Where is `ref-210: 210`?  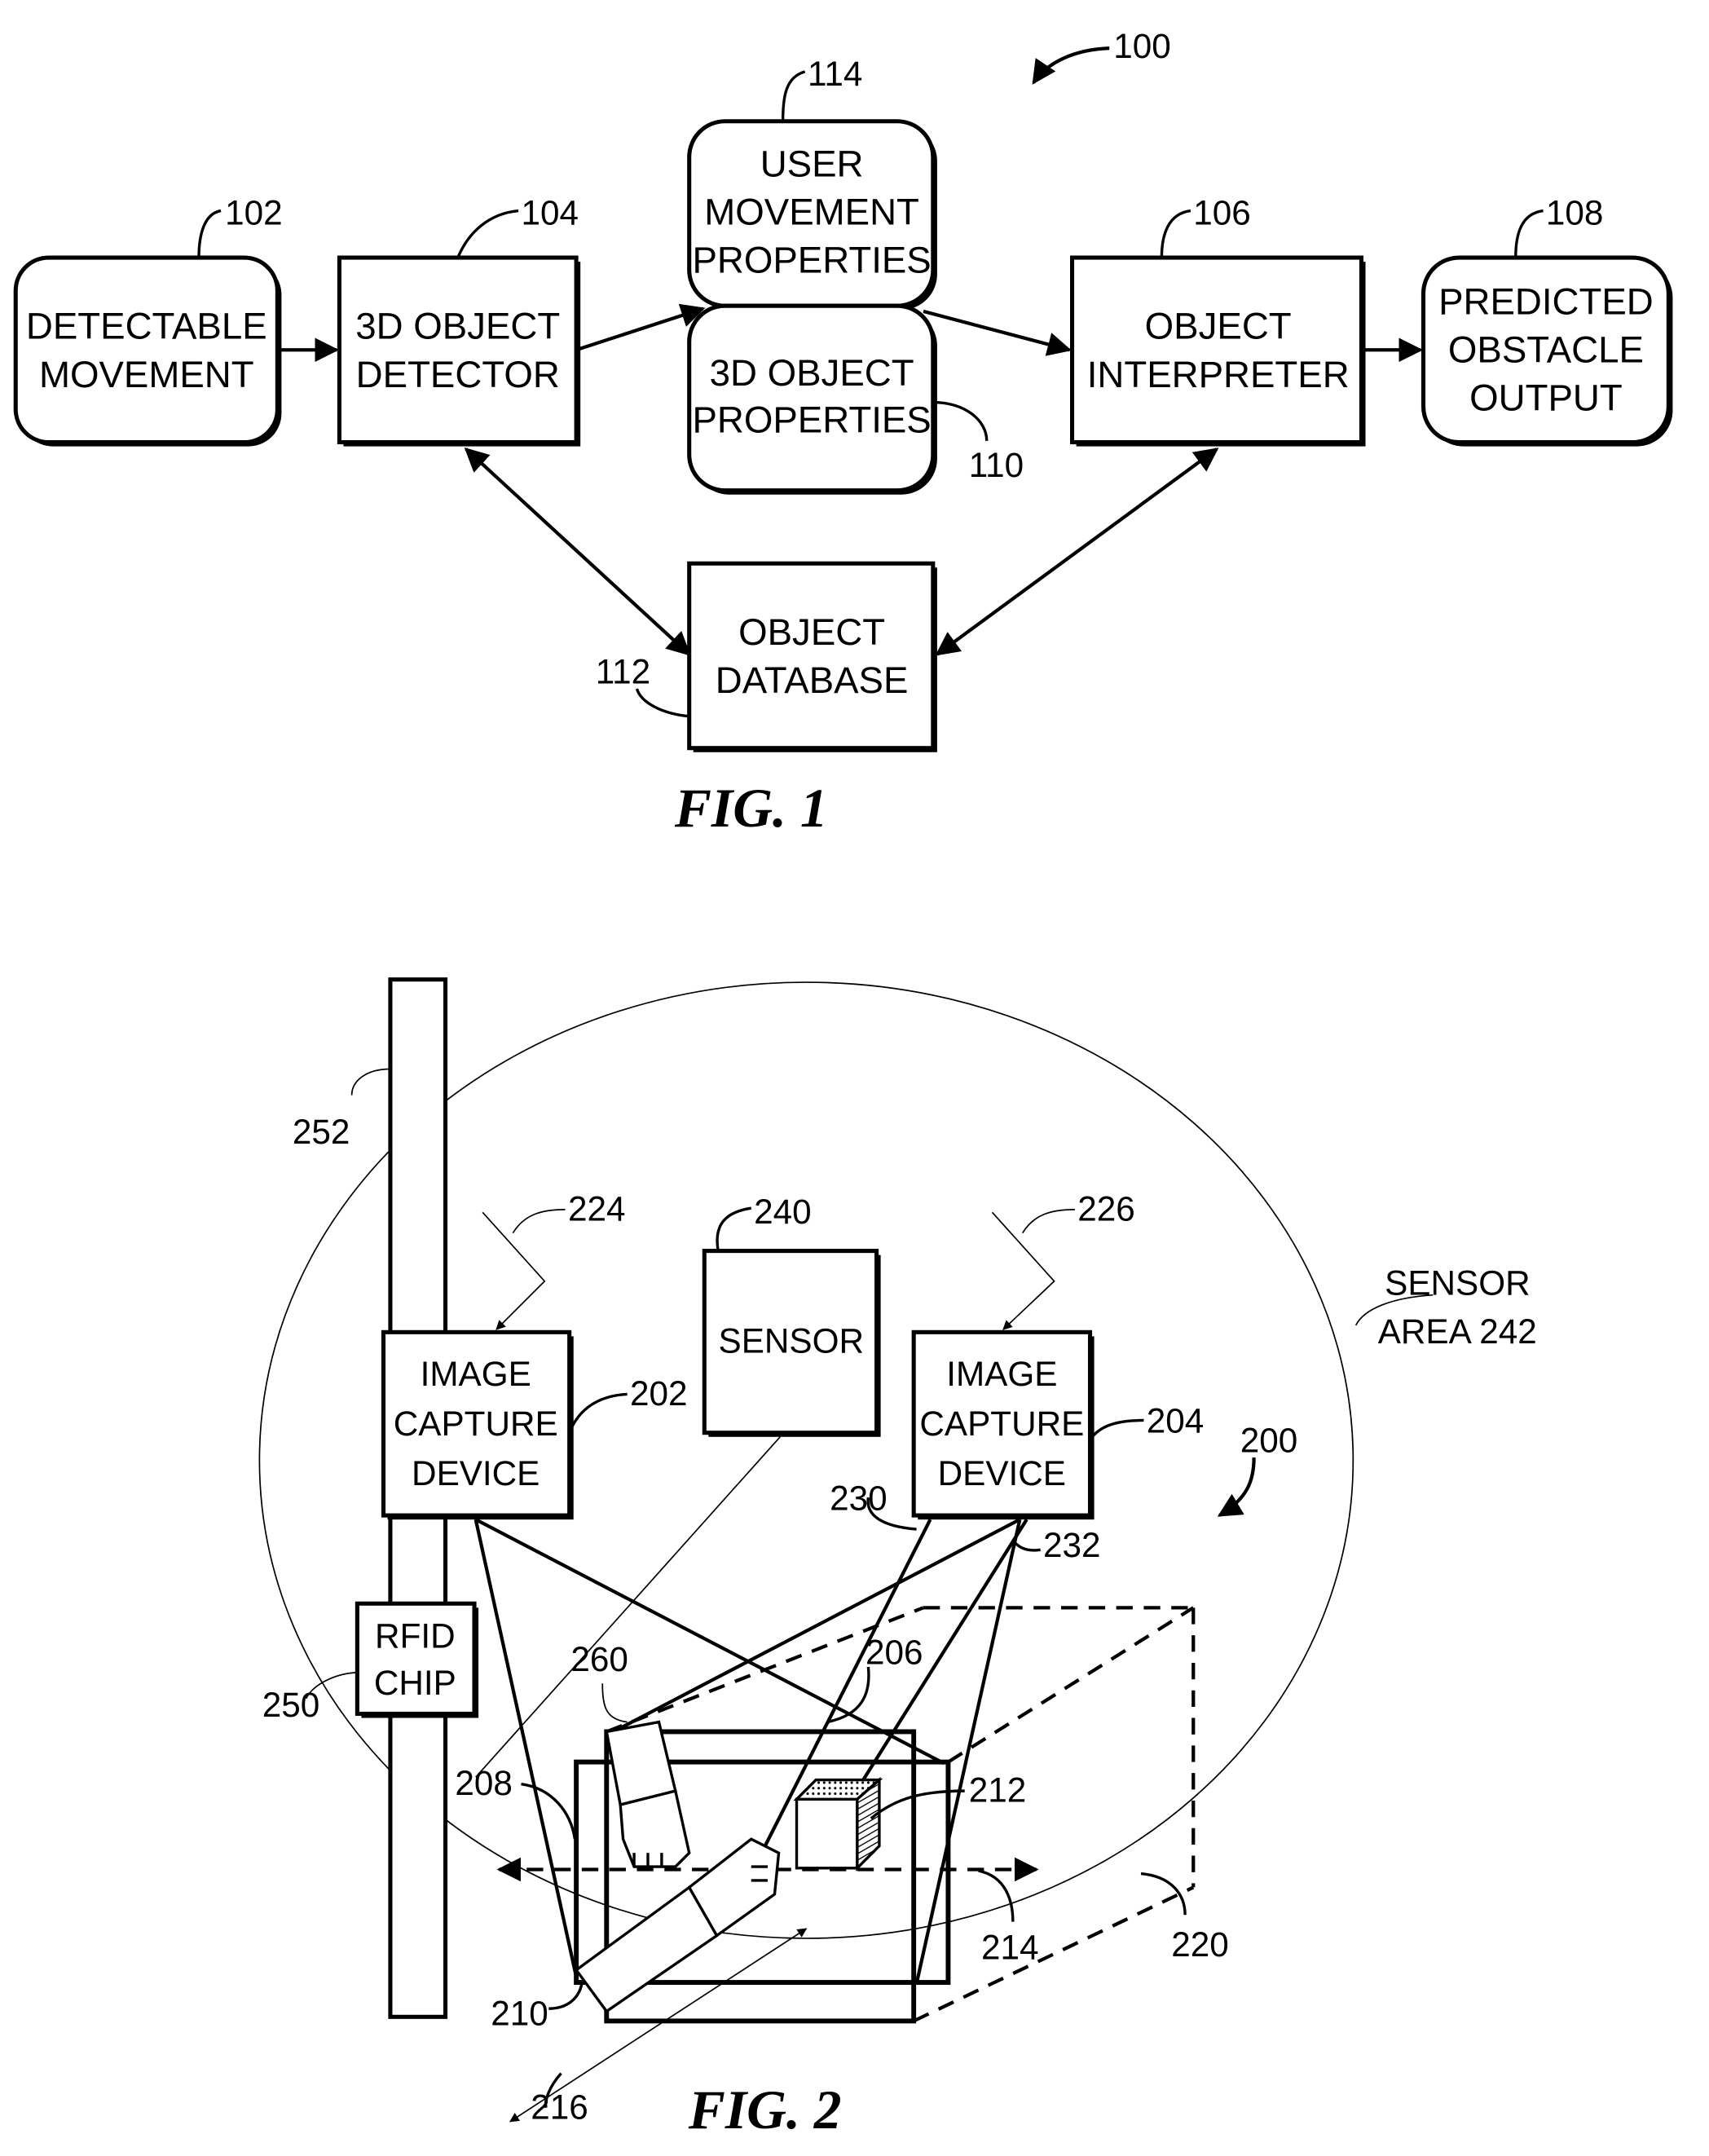 ref-210: 210 is located at coordinates (519, 2013).